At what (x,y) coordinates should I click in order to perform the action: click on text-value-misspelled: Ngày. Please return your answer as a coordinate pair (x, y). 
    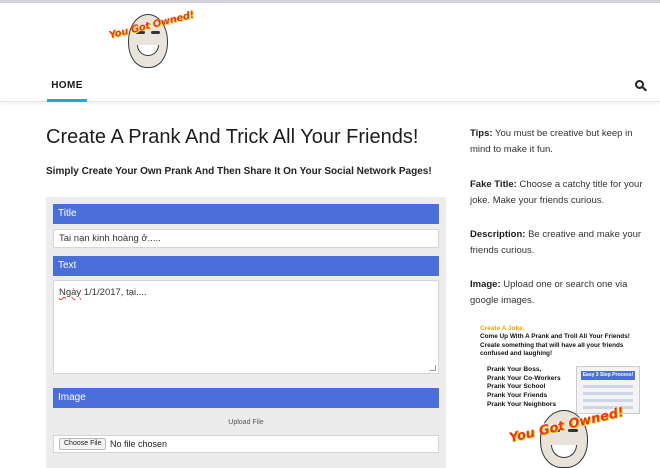
    Looking at the image, I should click on (70, 292).